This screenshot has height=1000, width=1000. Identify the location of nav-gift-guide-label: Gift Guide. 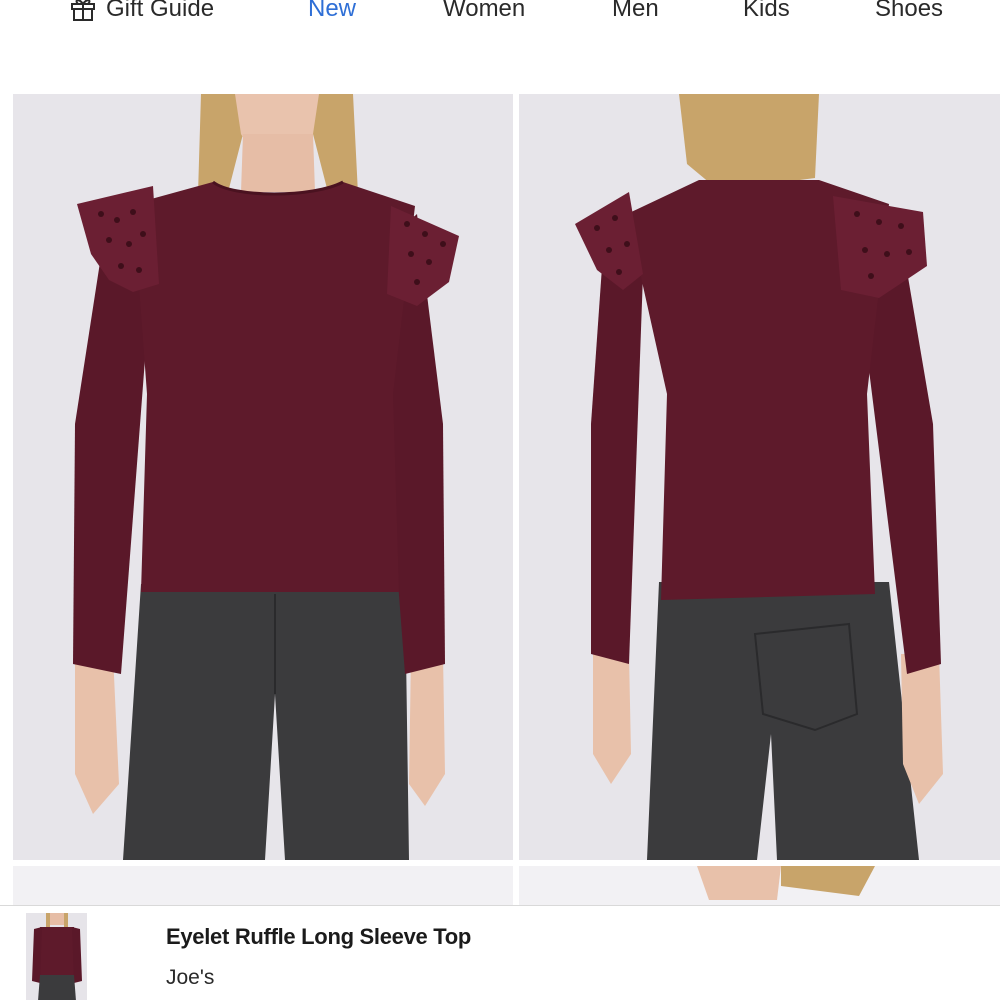
(160, 11).